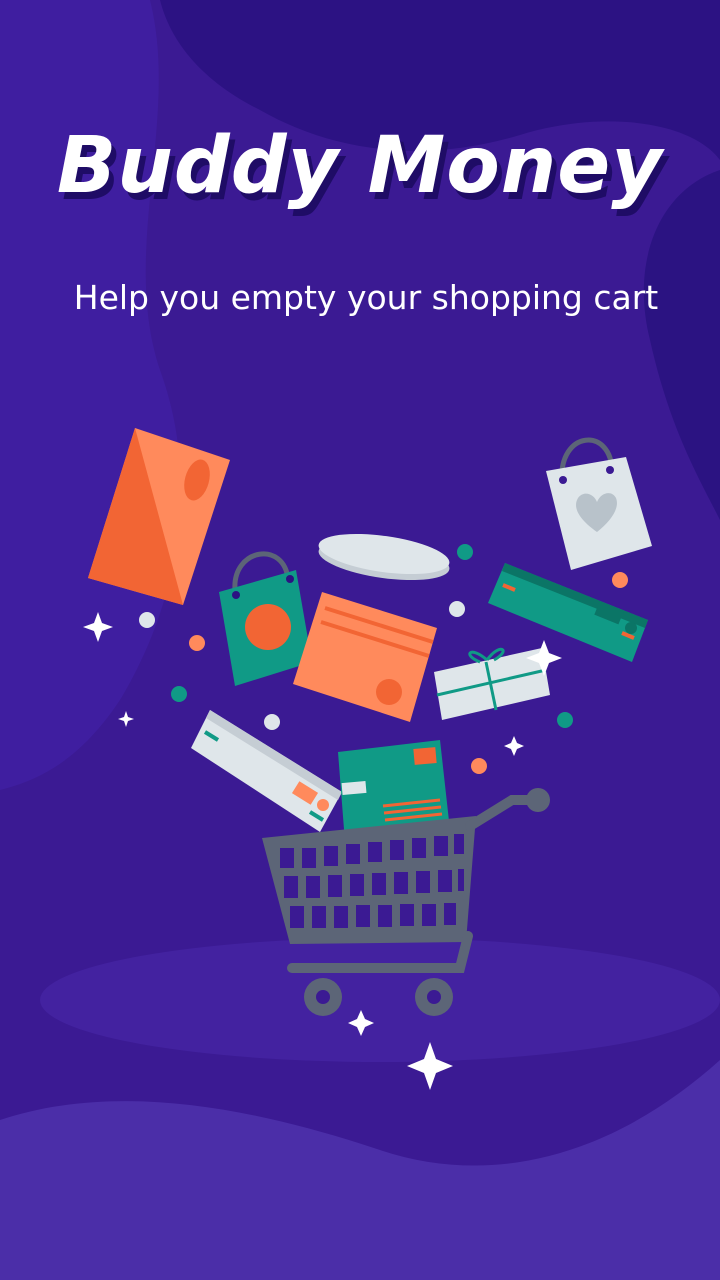  Describe the element at coordinates (599, 503) in the screenshot. I see `heart-bag-icon` at that location.